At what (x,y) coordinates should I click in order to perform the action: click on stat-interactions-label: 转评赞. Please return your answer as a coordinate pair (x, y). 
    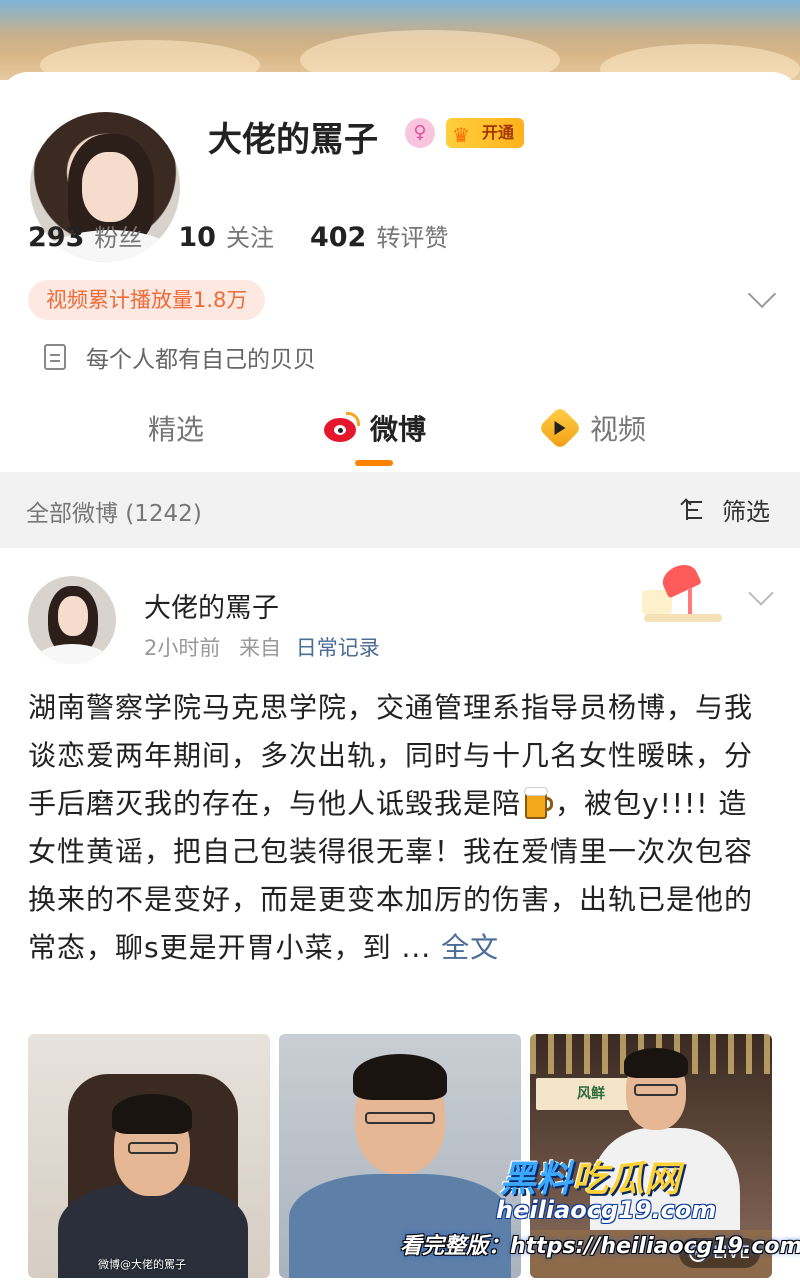
    Looking at the image, I should click on (412, 238).